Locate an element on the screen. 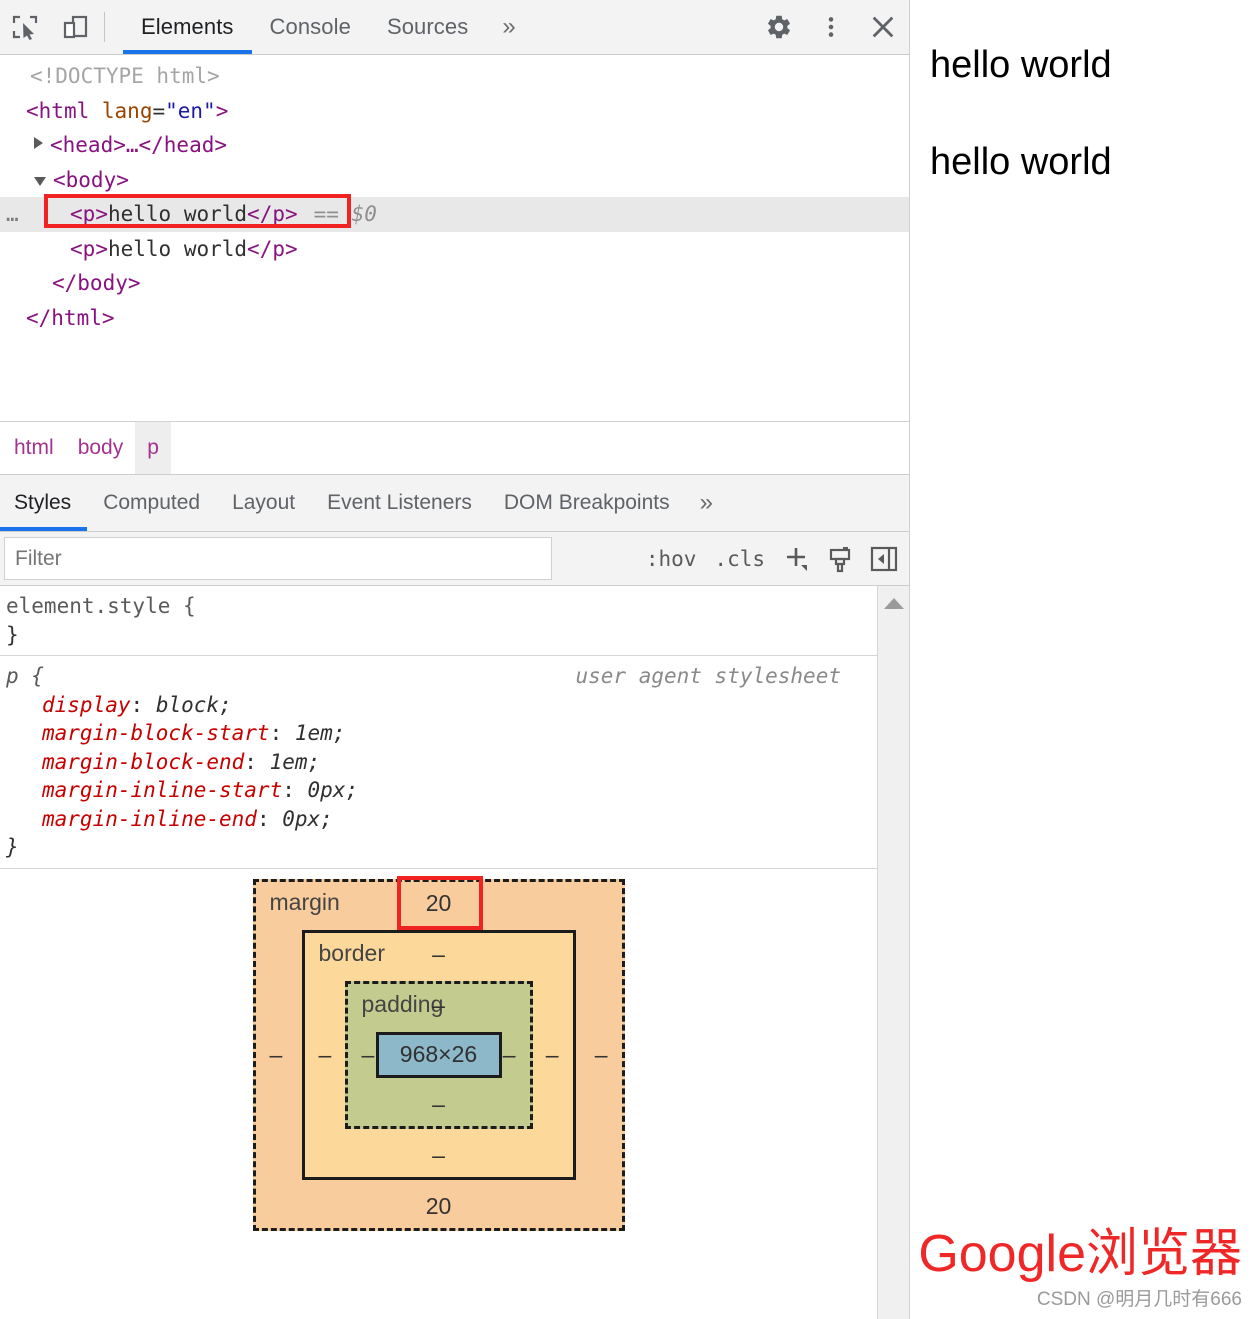  more-tabs-chevron-icon: » is located at coordinates (508, 27).